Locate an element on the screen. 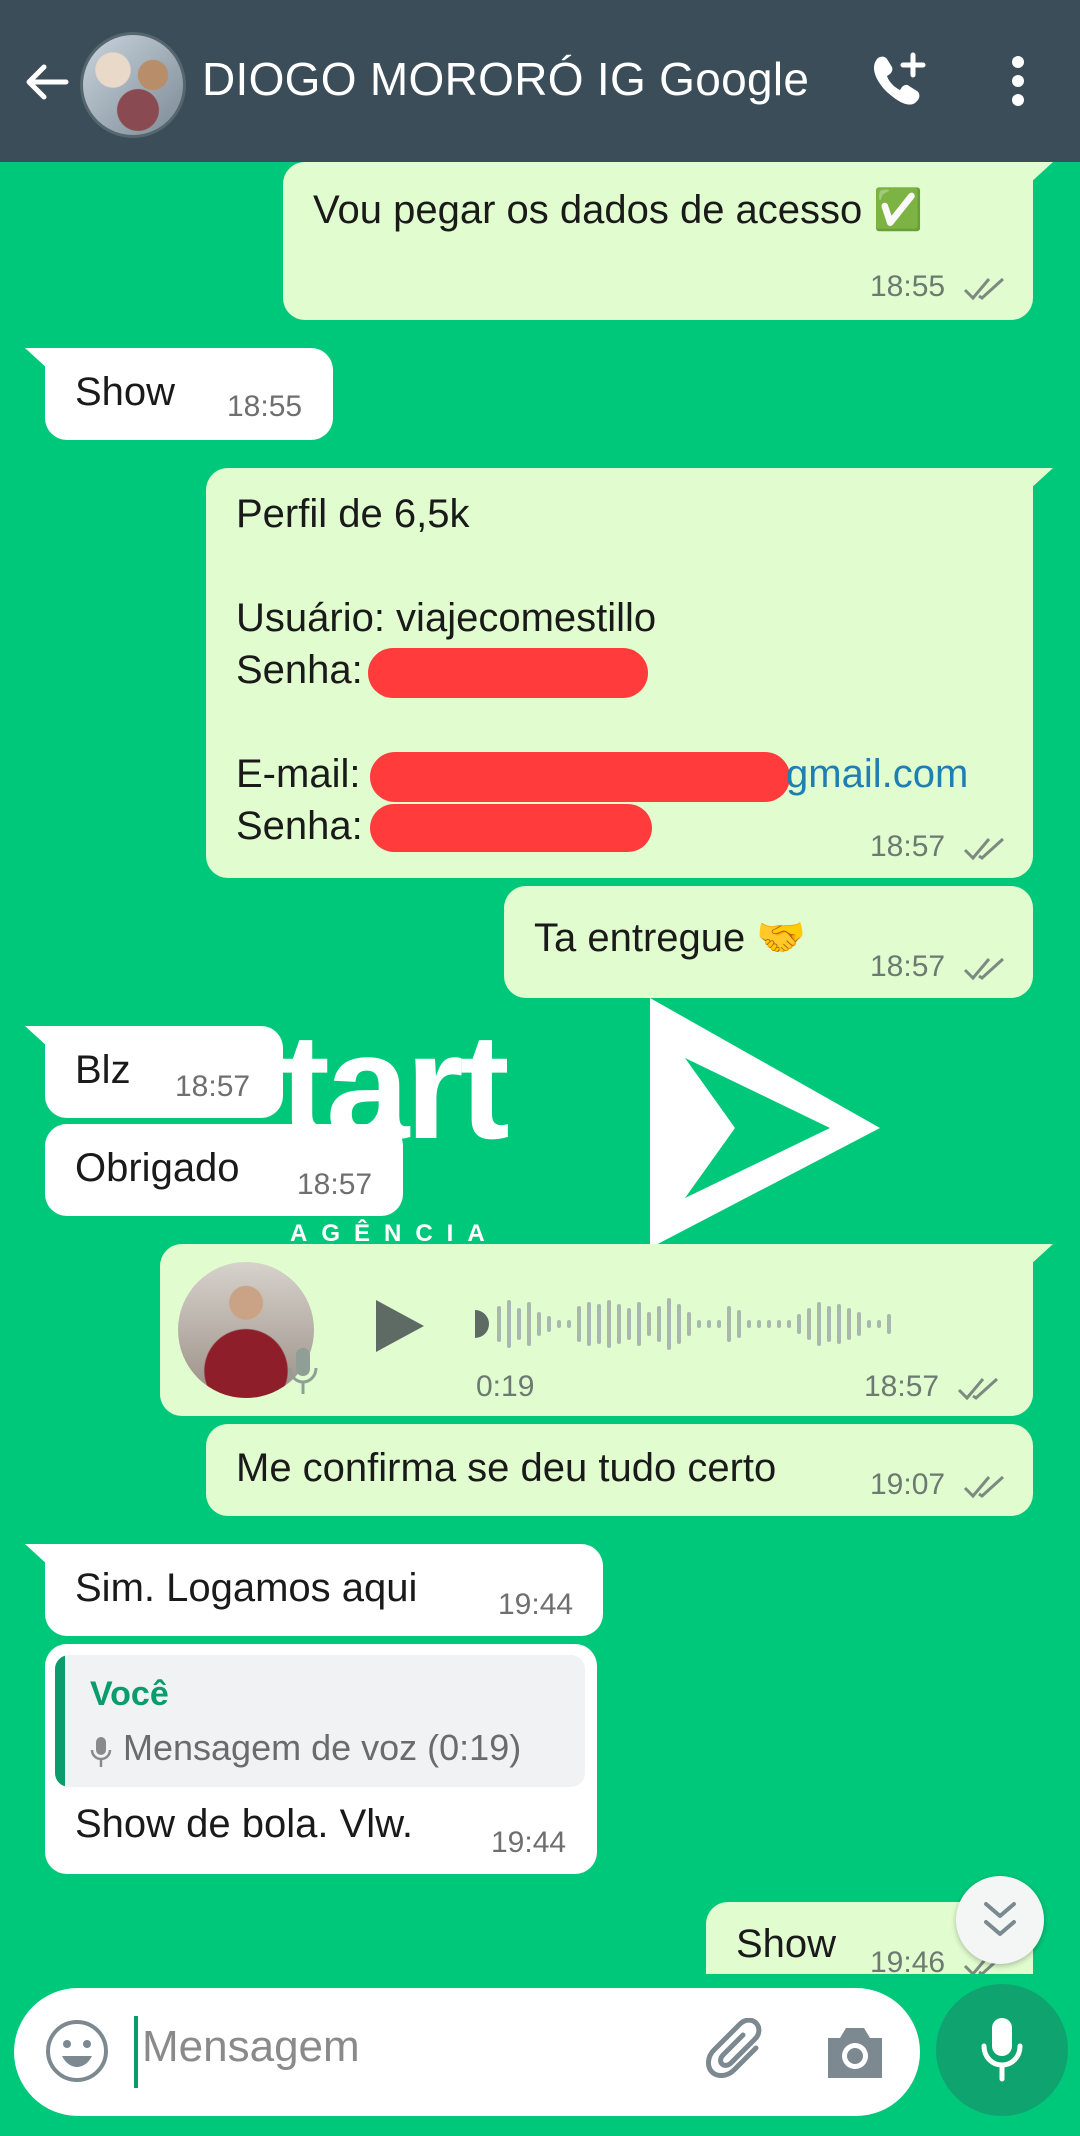 The width and height of the screenshot is (1080, 2136). message-bubble-incoming: Show 18:55 is located at coordinates (179, 394).